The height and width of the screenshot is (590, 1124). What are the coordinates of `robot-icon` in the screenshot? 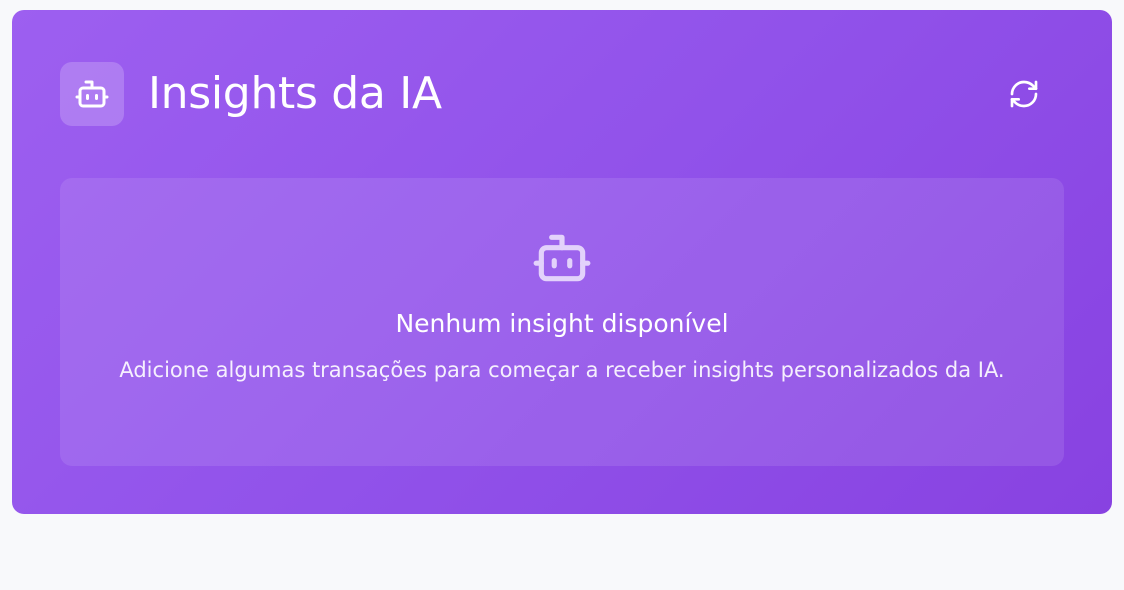 It's located at (92, 94).